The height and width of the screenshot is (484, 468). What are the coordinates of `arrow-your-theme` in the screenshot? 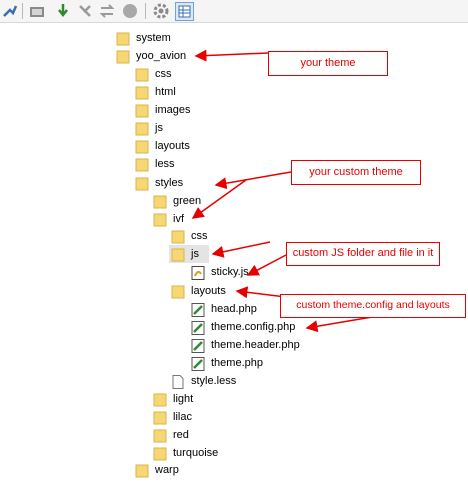 It's located at (231, 55).